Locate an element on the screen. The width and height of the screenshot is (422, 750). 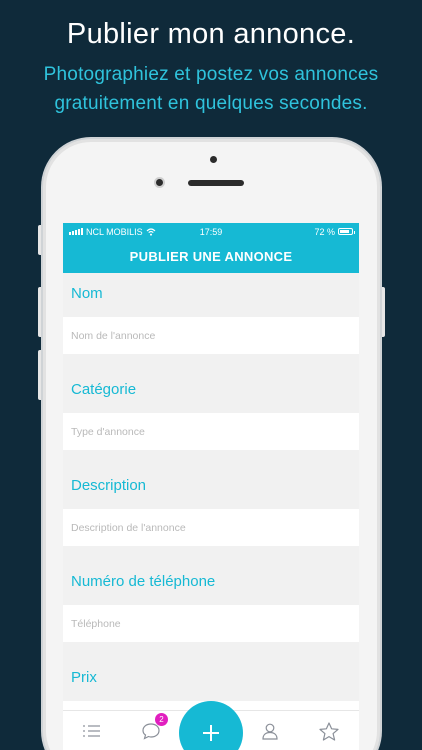
battery-icon is located at coordinates (346, 231).